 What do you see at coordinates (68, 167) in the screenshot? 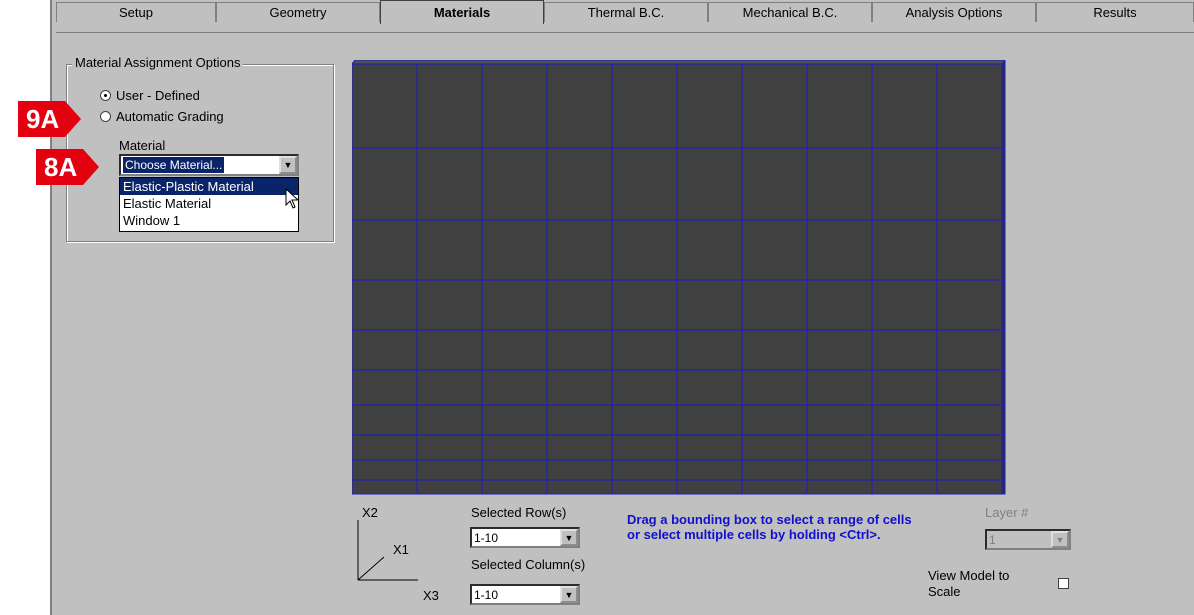
I see `annotation-badge-8a: 8A` at bounding box center [68, 167].